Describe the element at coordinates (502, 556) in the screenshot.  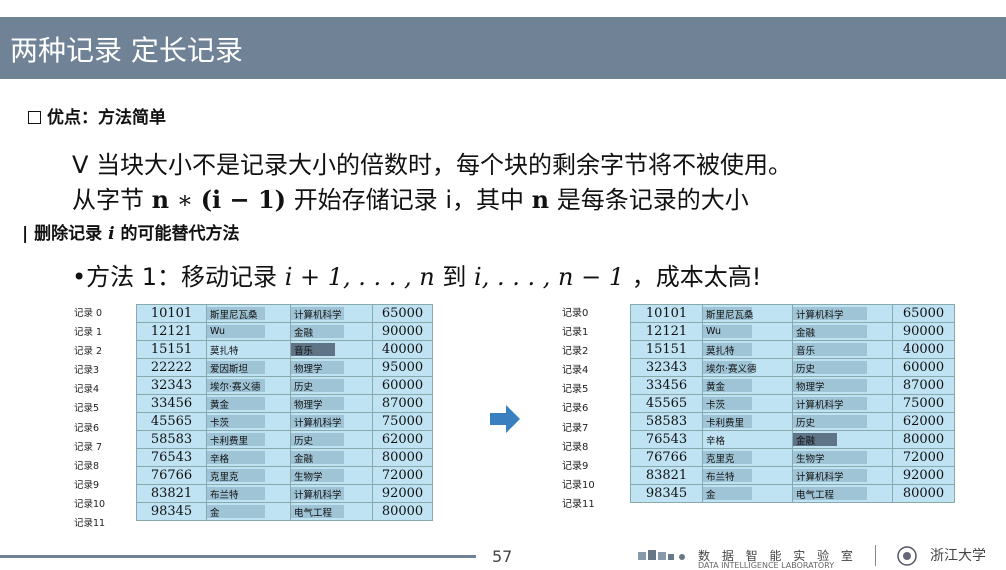
I see `page-number: 57` at that location.